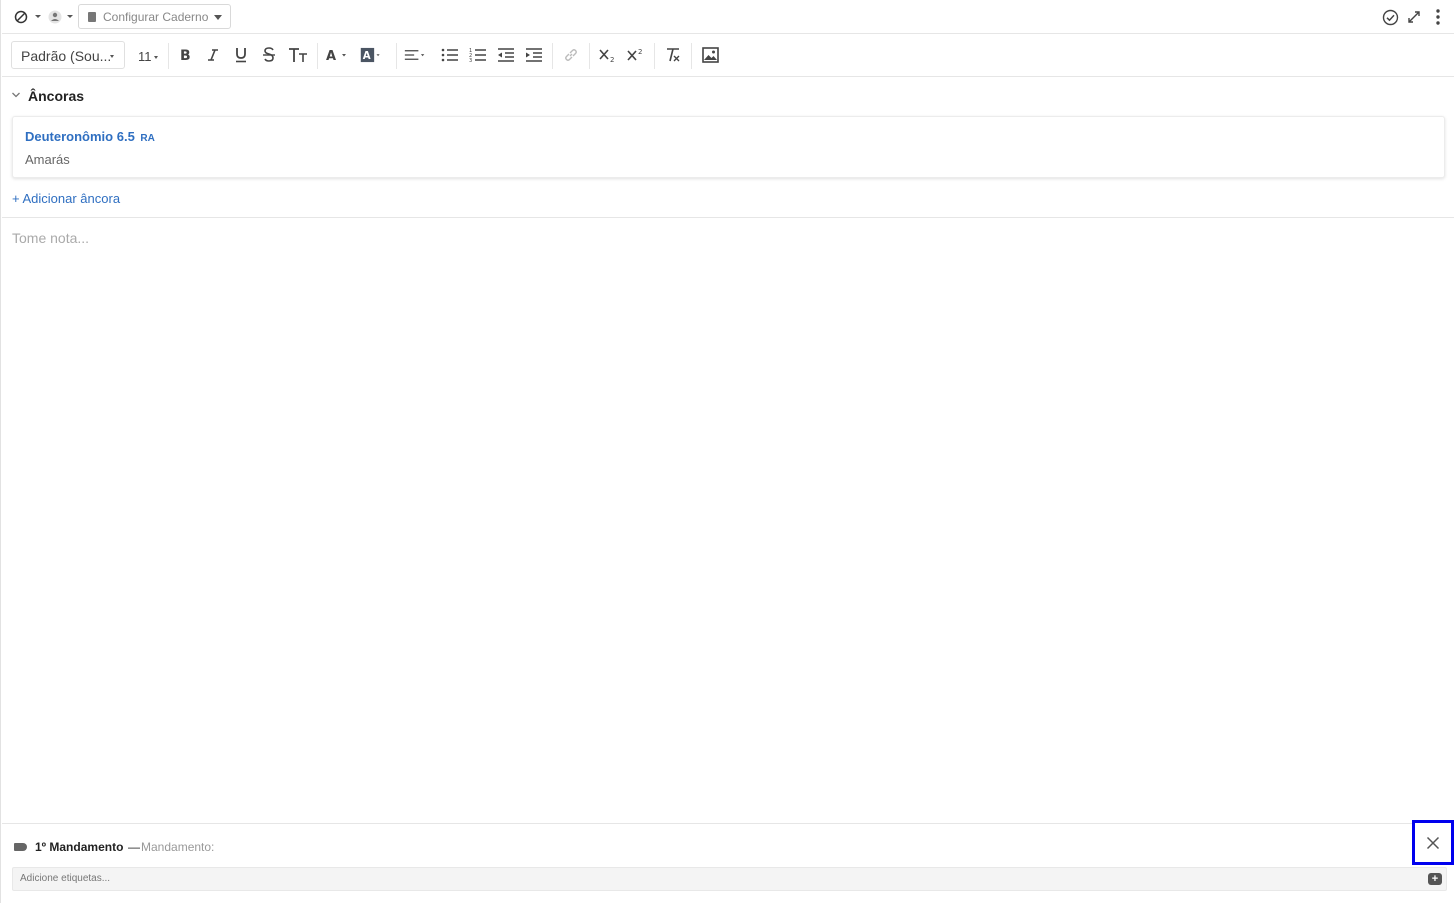  What do you see at coordinates (20, 847) in the screenshot?
I see `tag-icon` at bounding box center [20, 847].